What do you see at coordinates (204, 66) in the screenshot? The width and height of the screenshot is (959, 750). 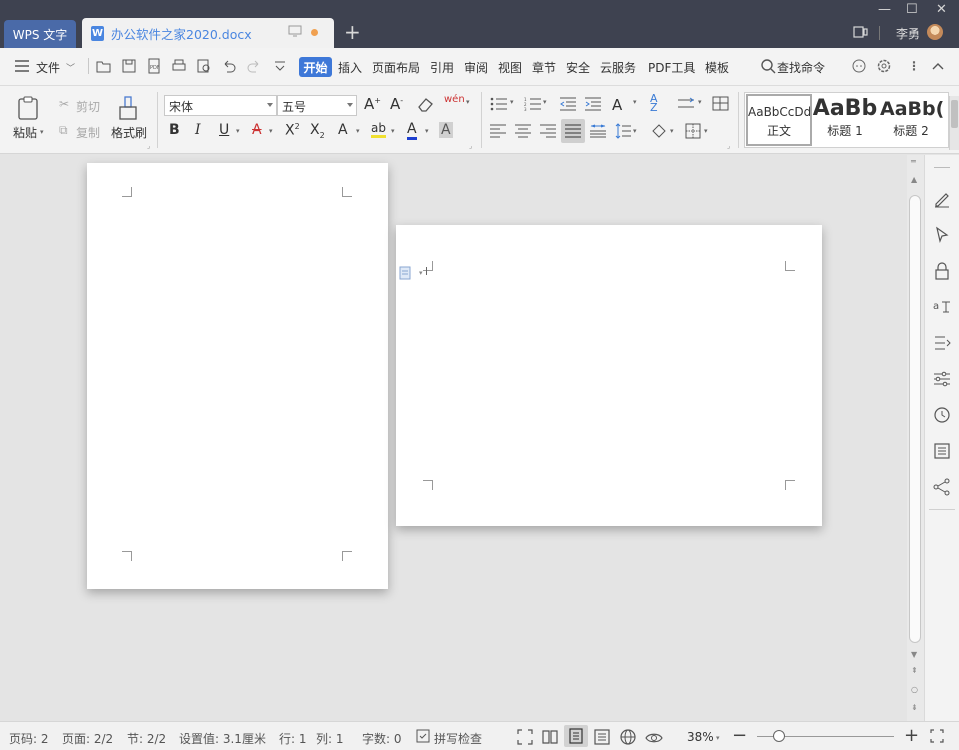 I see `print-preview-icon` at bounding box center [204, 66].